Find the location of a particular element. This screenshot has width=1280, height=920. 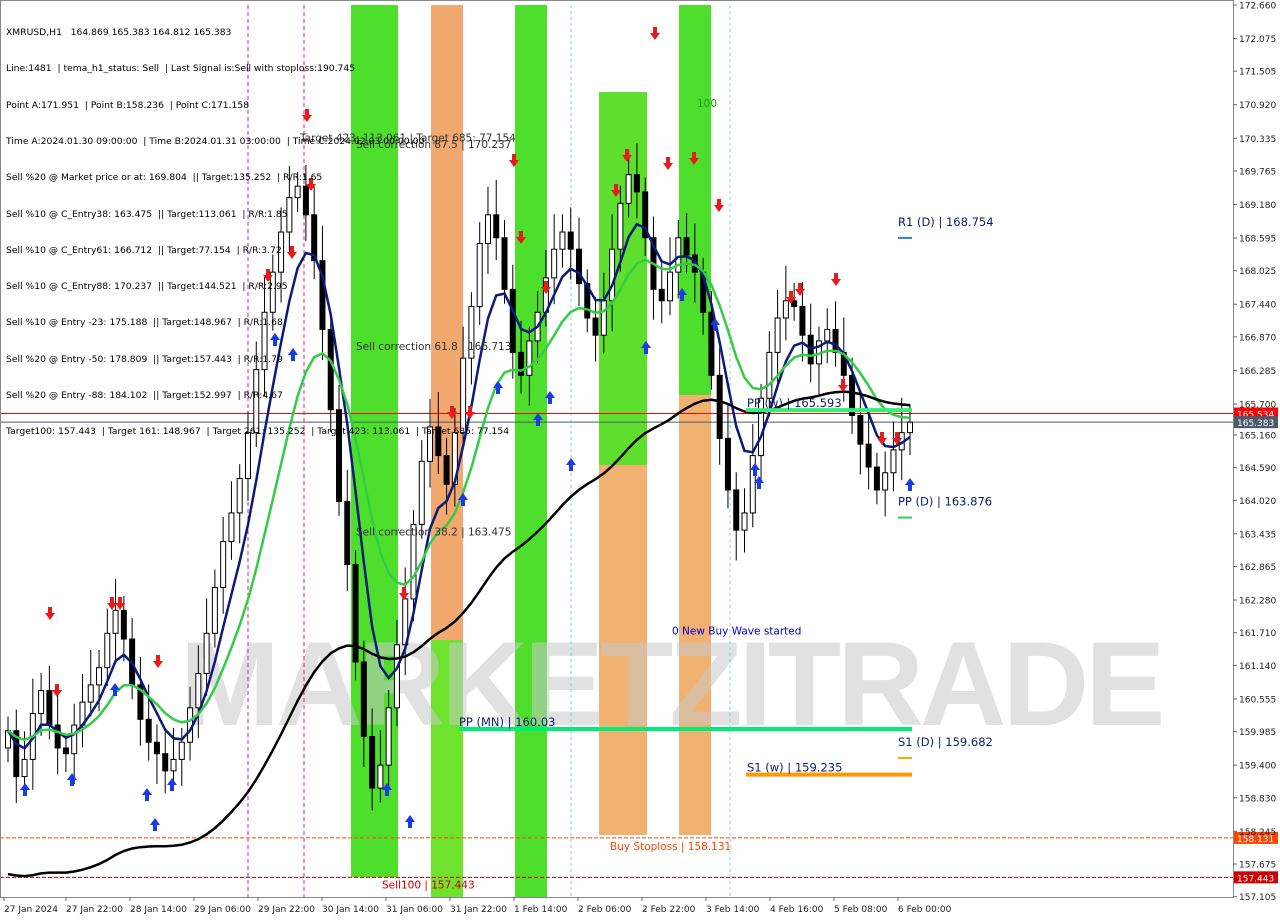

x-tick-label: 2 Feb 22:00 is located at coordinates (669, 910).